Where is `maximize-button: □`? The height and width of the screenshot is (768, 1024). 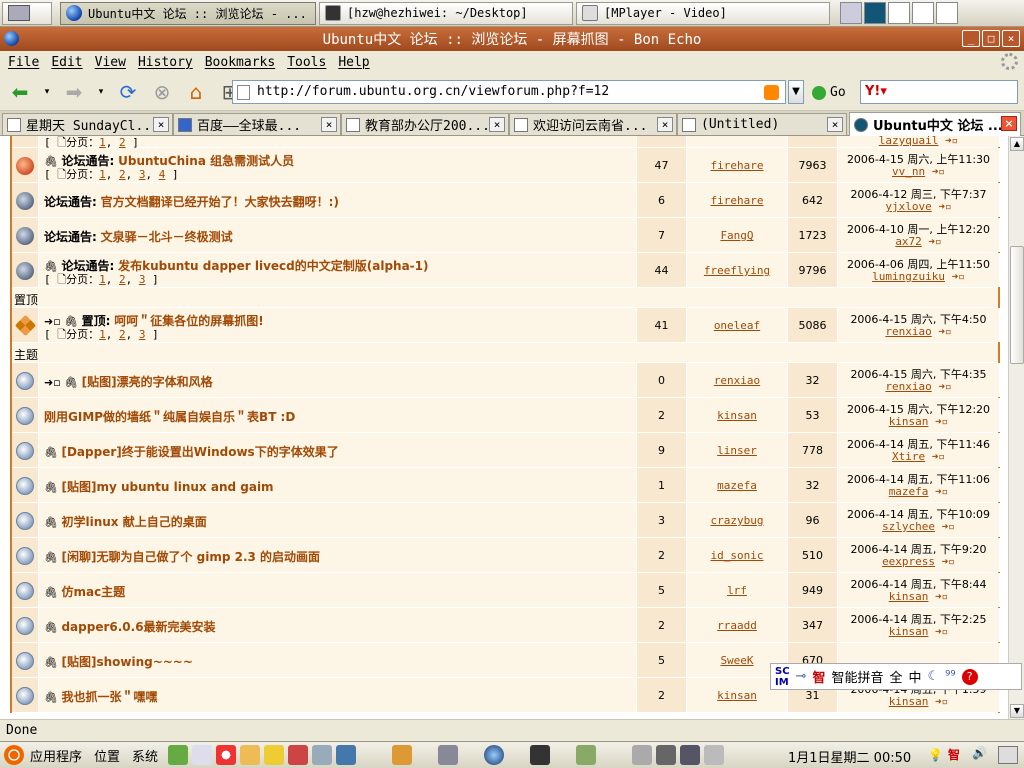 maximize-button: □ is located at coordinates (991, 38).